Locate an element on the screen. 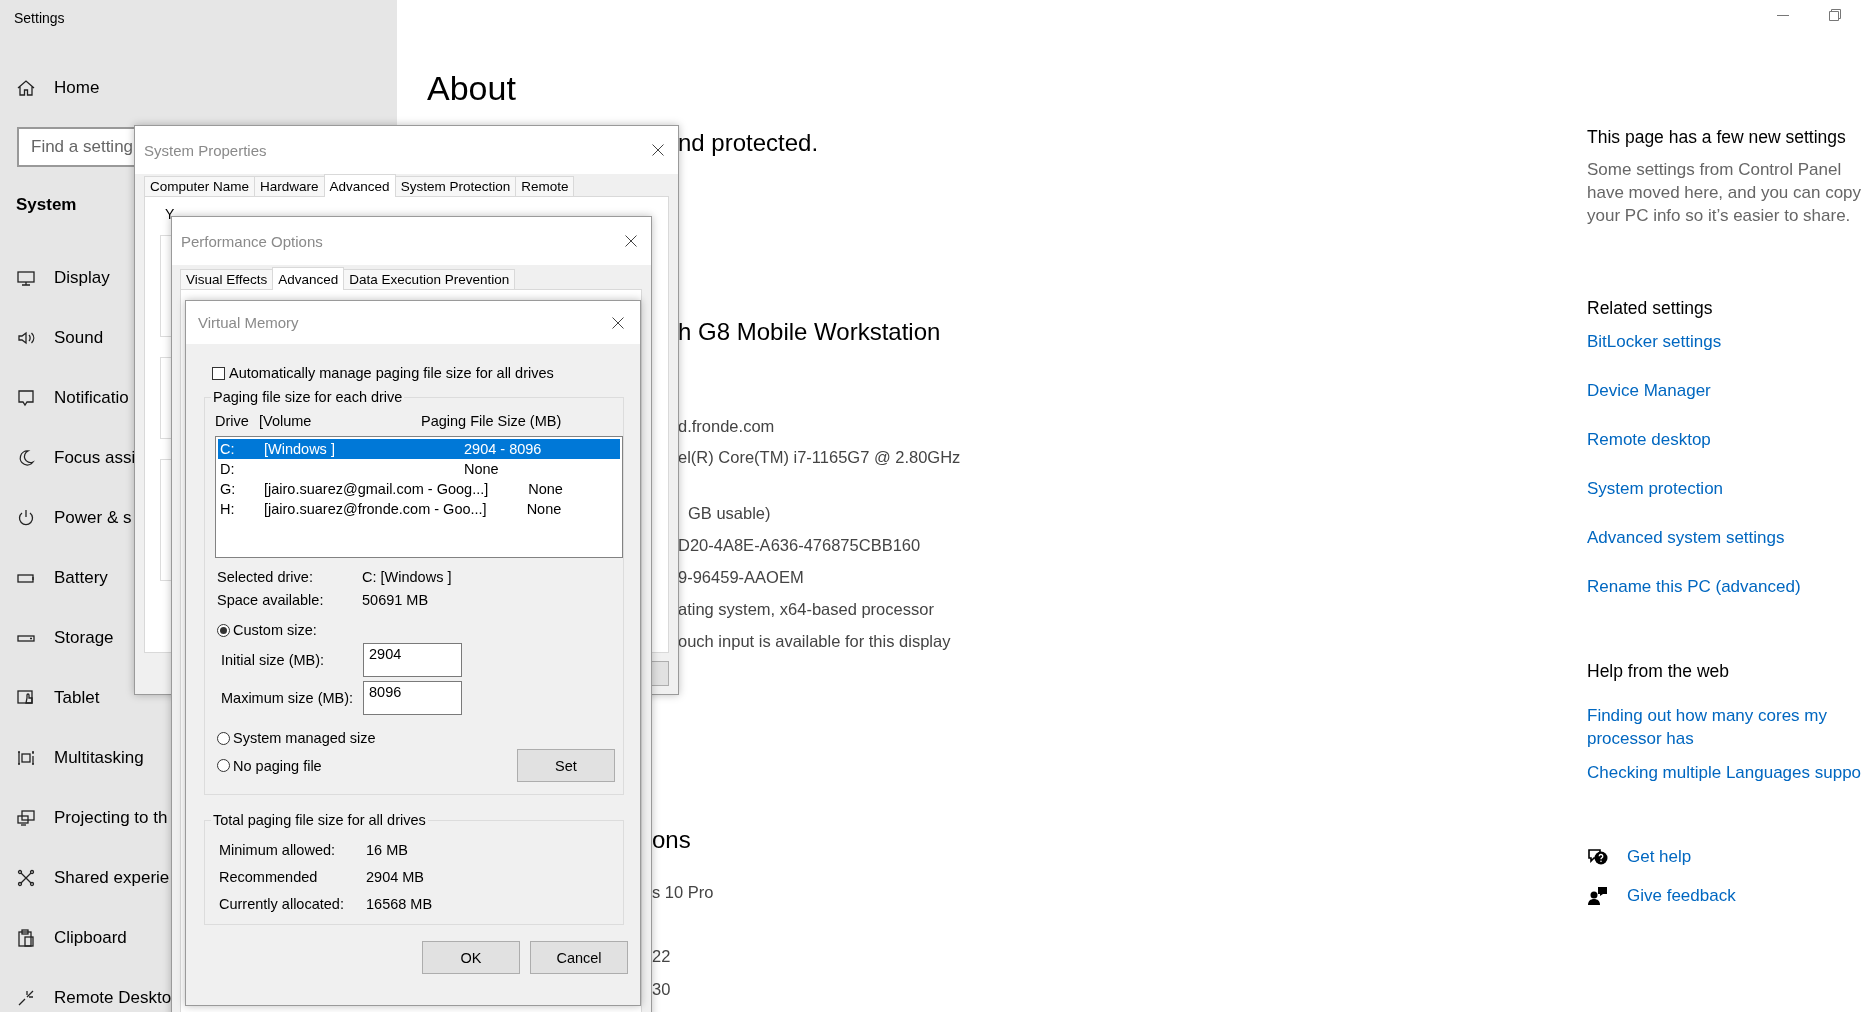 The height and width of the screenshot is (1012, 1869). column-header: Paging File Size (MB) is located at coordinates (491, 421).